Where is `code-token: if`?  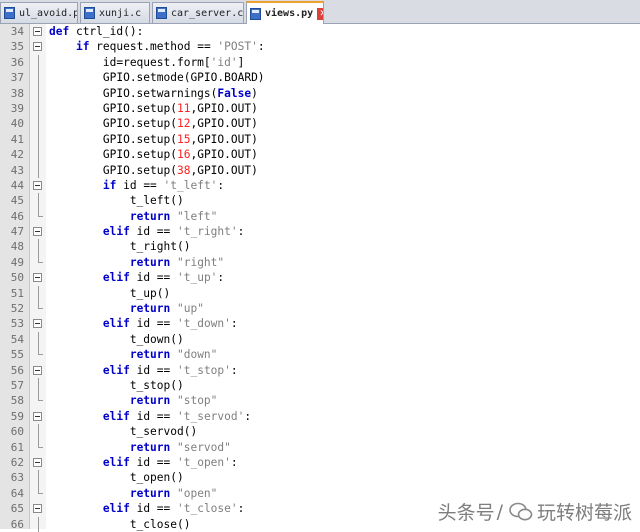 code-token: if is located at coordinates (113, 185).